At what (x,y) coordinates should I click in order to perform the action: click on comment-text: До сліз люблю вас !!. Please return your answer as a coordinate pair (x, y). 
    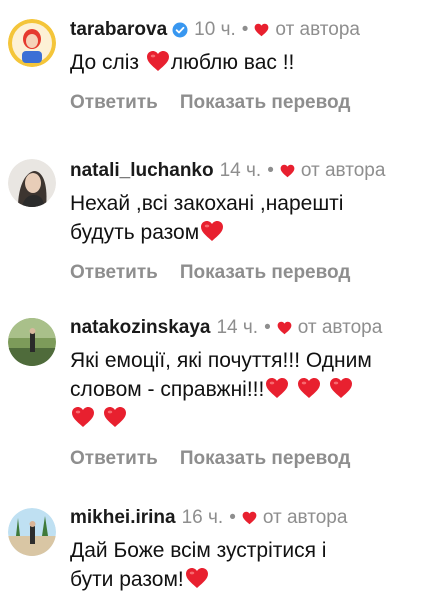
    Looking at the image, I should click on (182, 62).